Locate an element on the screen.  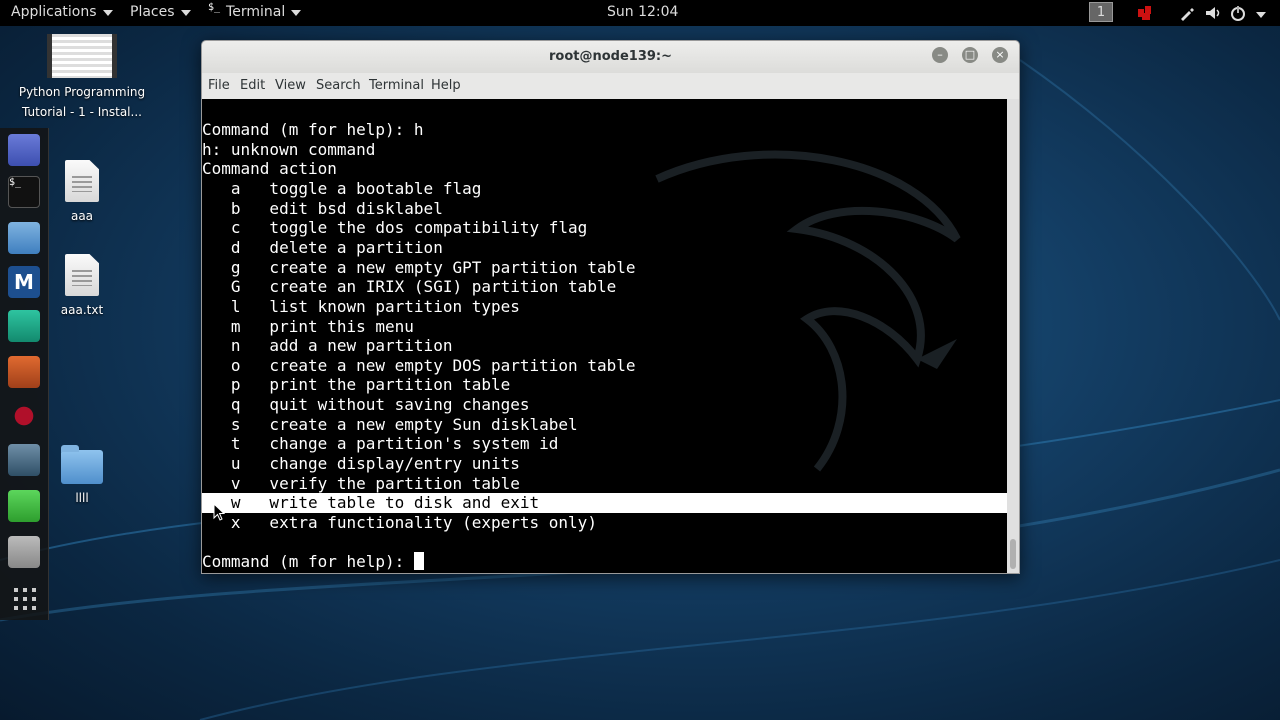
pen-tool-icon is located at coordinates (1187, 13).